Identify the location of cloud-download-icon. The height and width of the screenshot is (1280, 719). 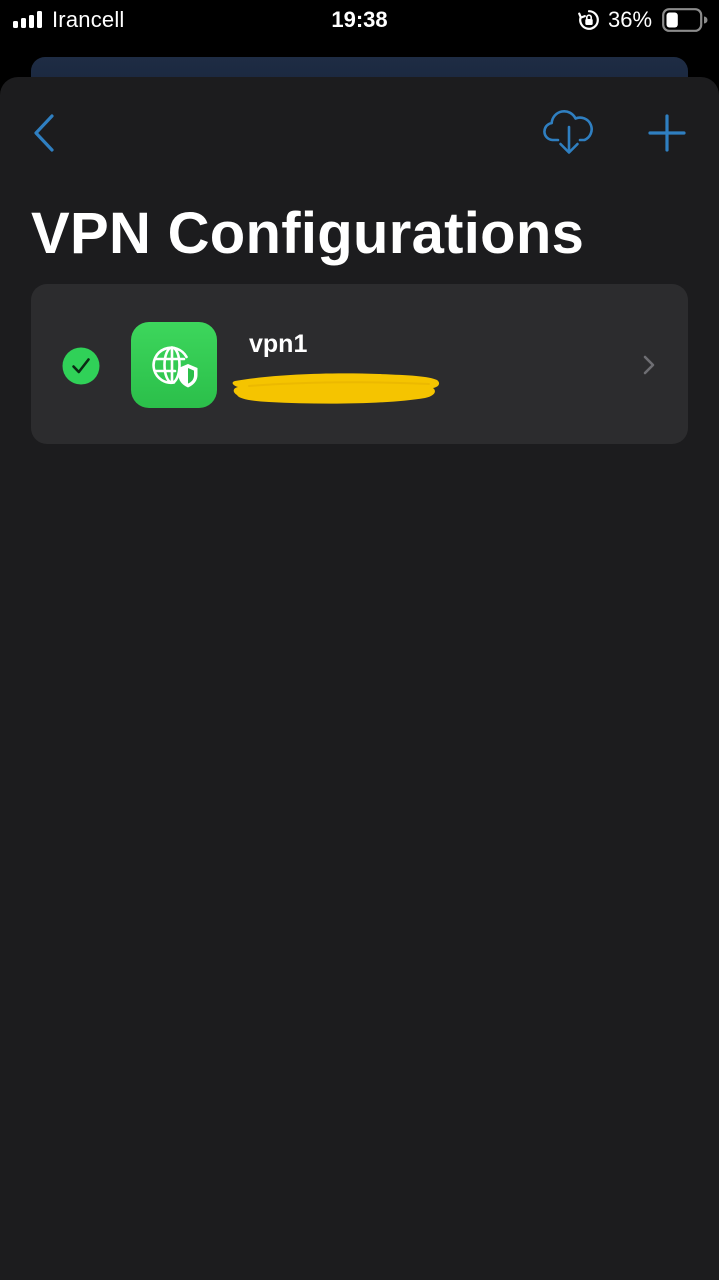
(568, 132).